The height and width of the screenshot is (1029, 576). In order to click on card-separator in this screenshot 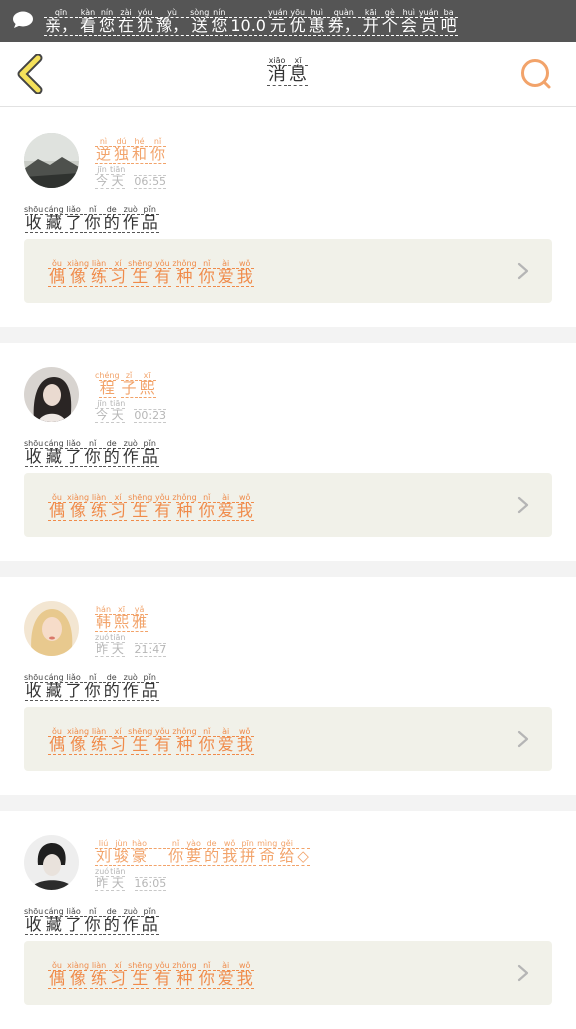, I will do `click(288, 569)`.